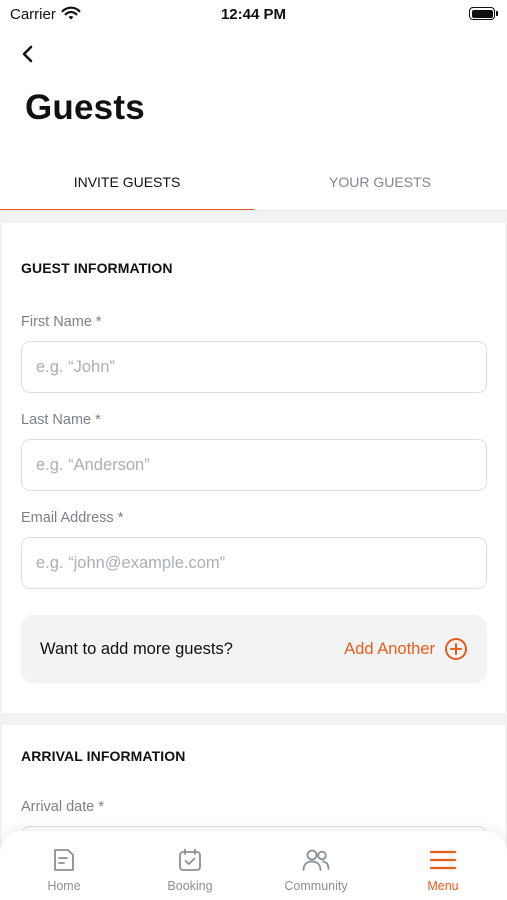 The image size is (507, 900). What do you see at coordinates (389, 648) in the screenshot?
I see `add-another-label: Add Another` at bounding box center [389, 648].